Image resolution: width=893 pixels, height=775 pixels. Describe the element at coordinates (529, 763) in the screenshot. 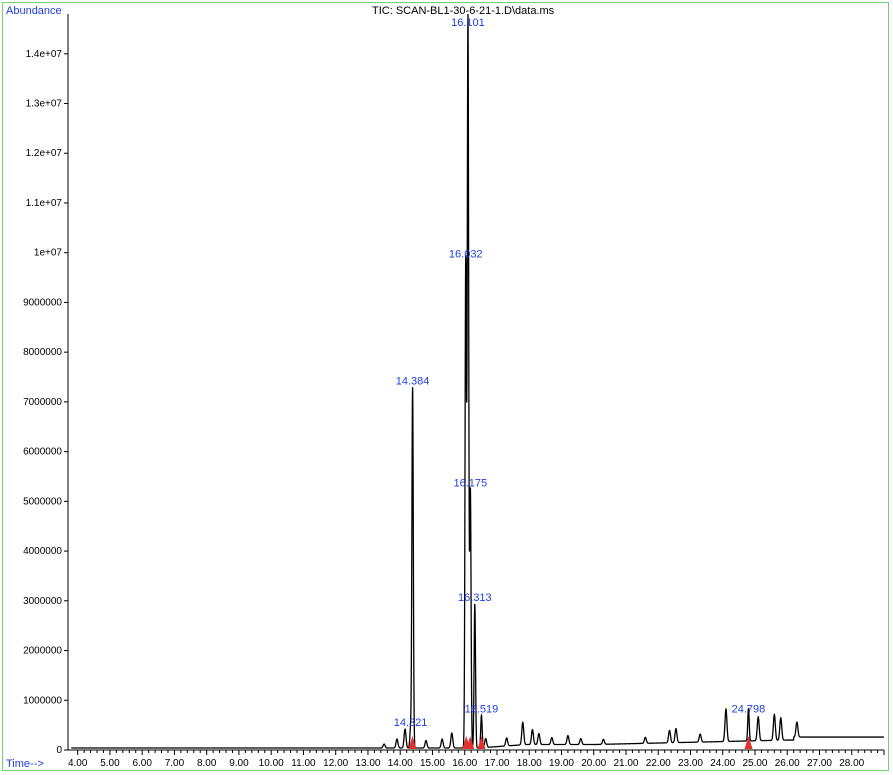

I see `x-tick-label: 18.00` at that location.